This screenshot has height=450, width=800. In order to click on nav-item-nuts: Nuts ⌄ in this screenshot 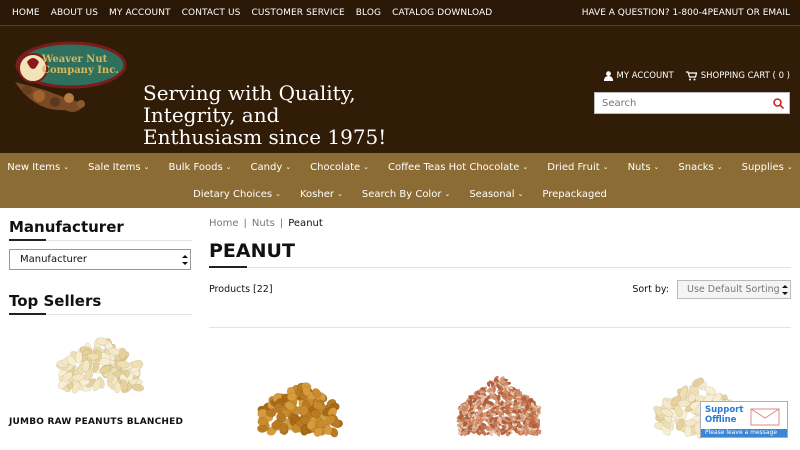, I will do `click(644, 167)`.